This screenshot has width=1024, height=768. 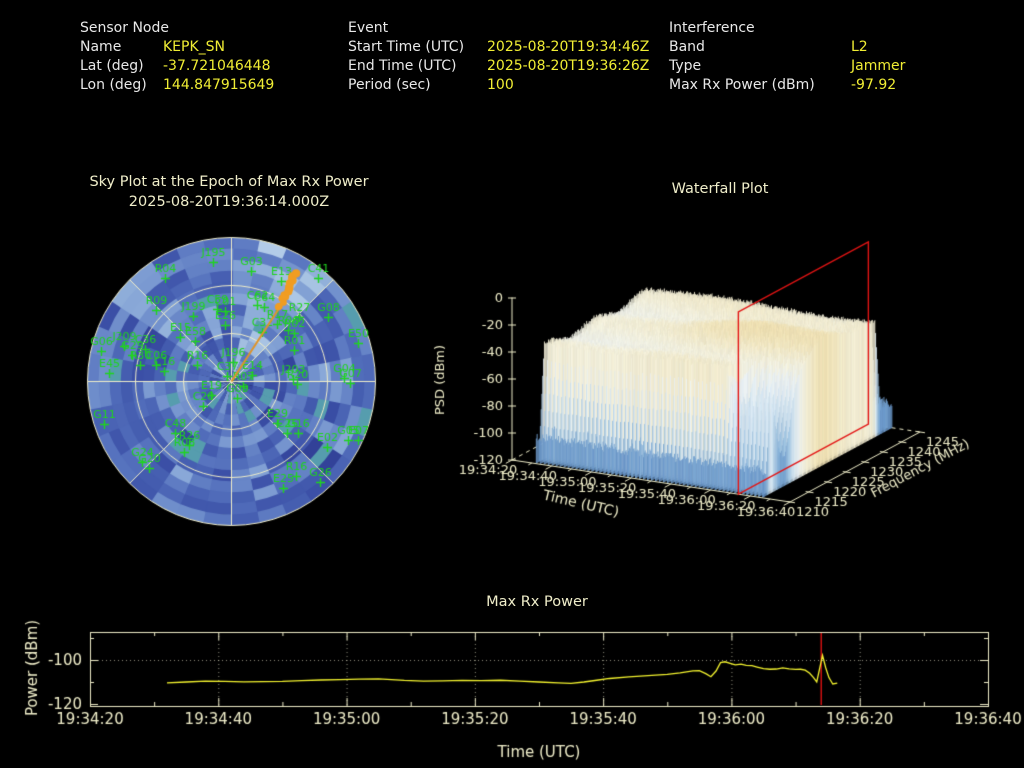 I want to click on event-start-value: 2025-08-20T19:34:46Z, so click(x=568, y=47).